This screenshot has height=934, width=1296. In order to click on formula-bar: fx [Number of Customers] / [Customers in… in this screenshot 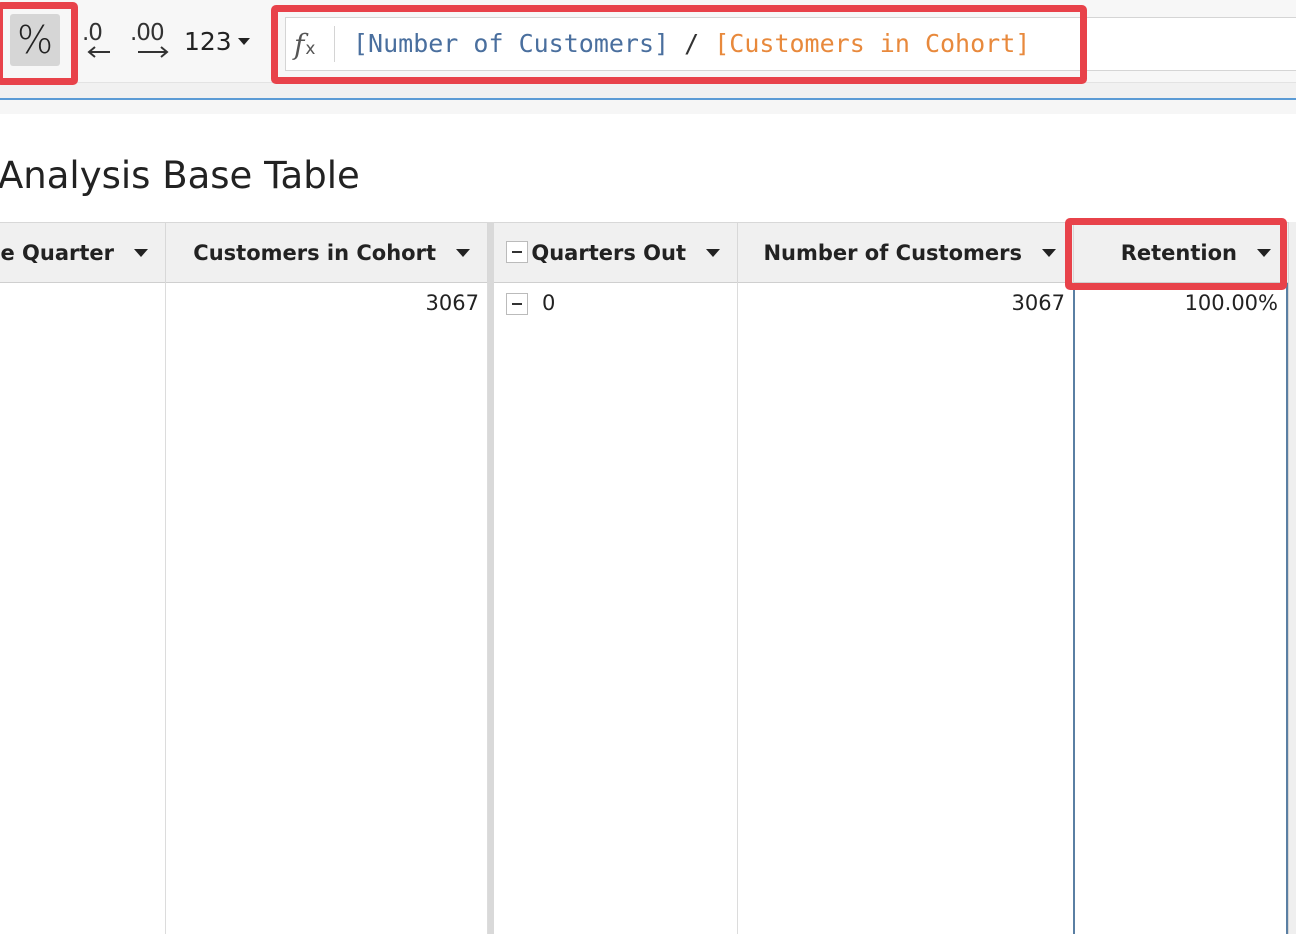, I will do `click(790, 44)`.